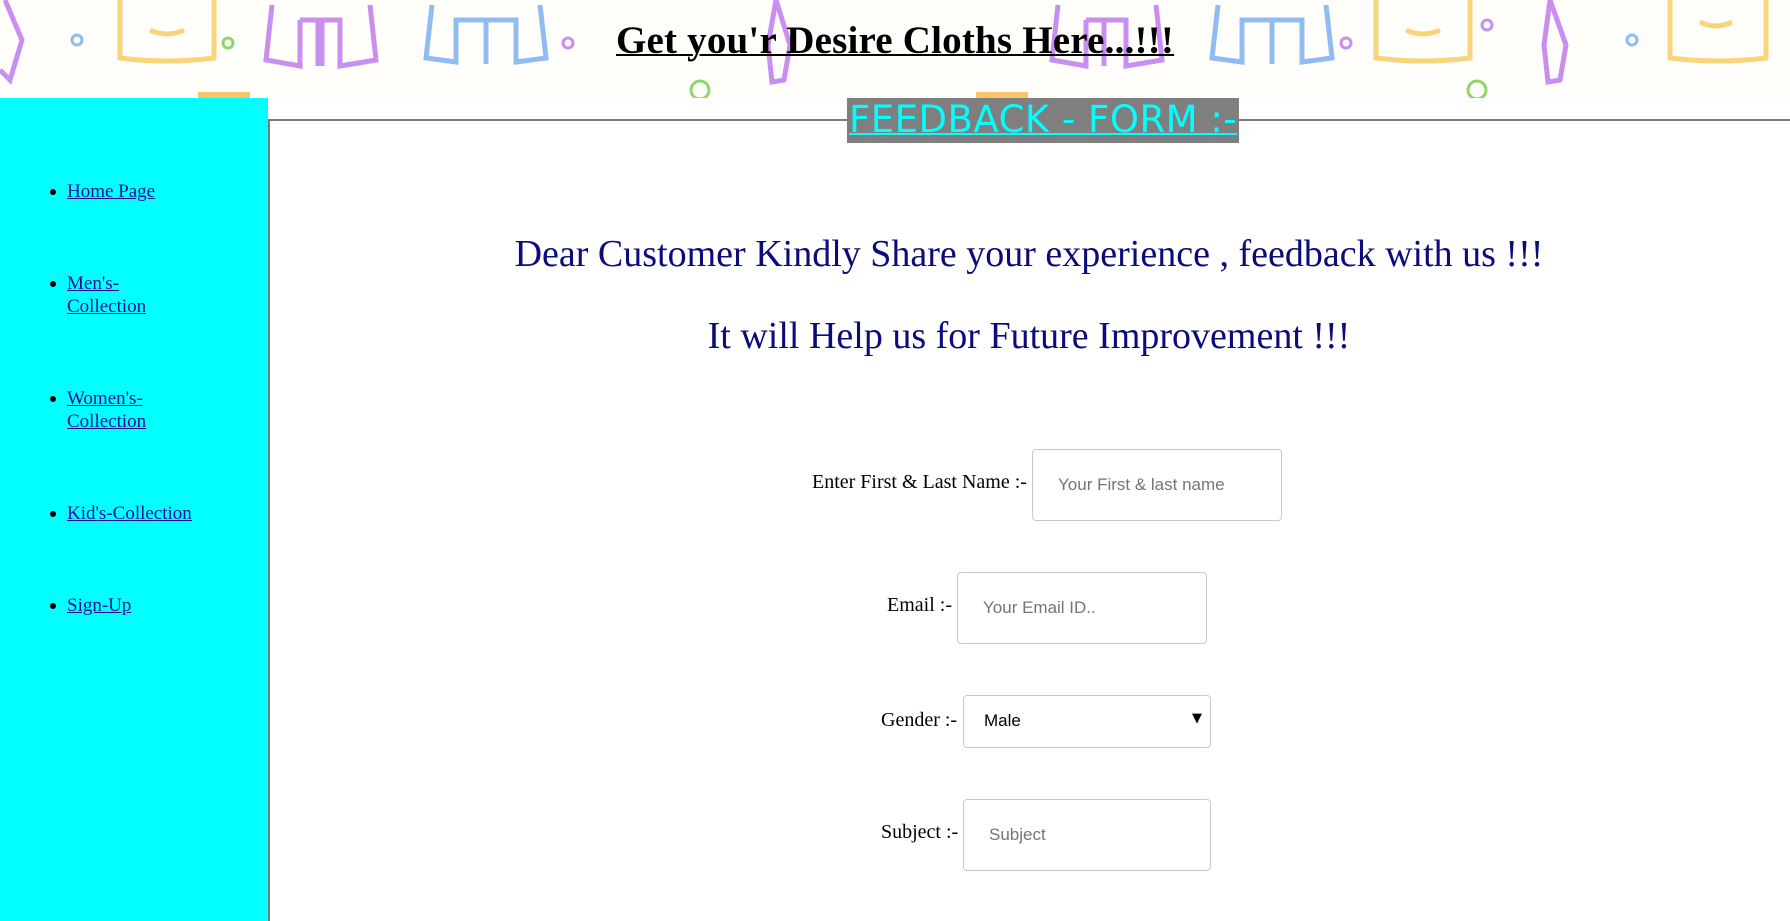 The height and width of the screenshot is (921, 1790). What do you see at coordinates (137, 605) in the screenshot?
I see `sign-up-link: Sign-Up` at bounding box center [137, 605].